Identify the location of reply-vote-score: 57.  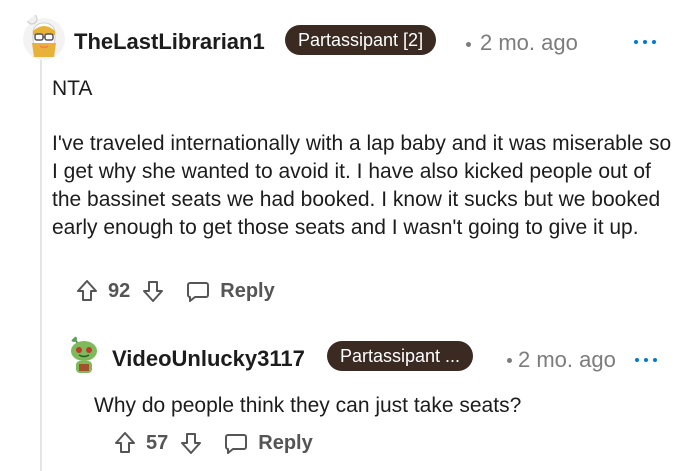
(157, 442).